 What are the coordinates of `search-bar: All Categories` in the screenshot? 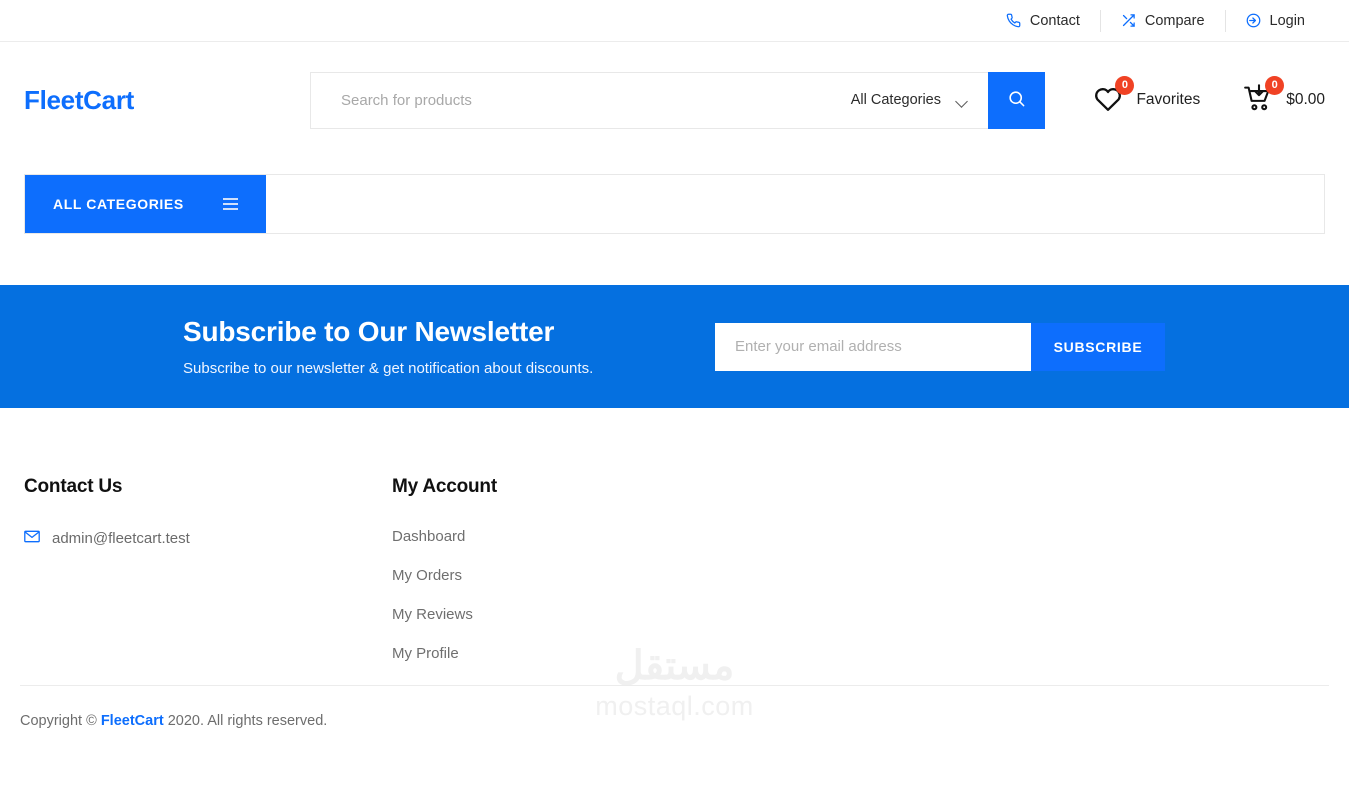 It's located at (677, 100).